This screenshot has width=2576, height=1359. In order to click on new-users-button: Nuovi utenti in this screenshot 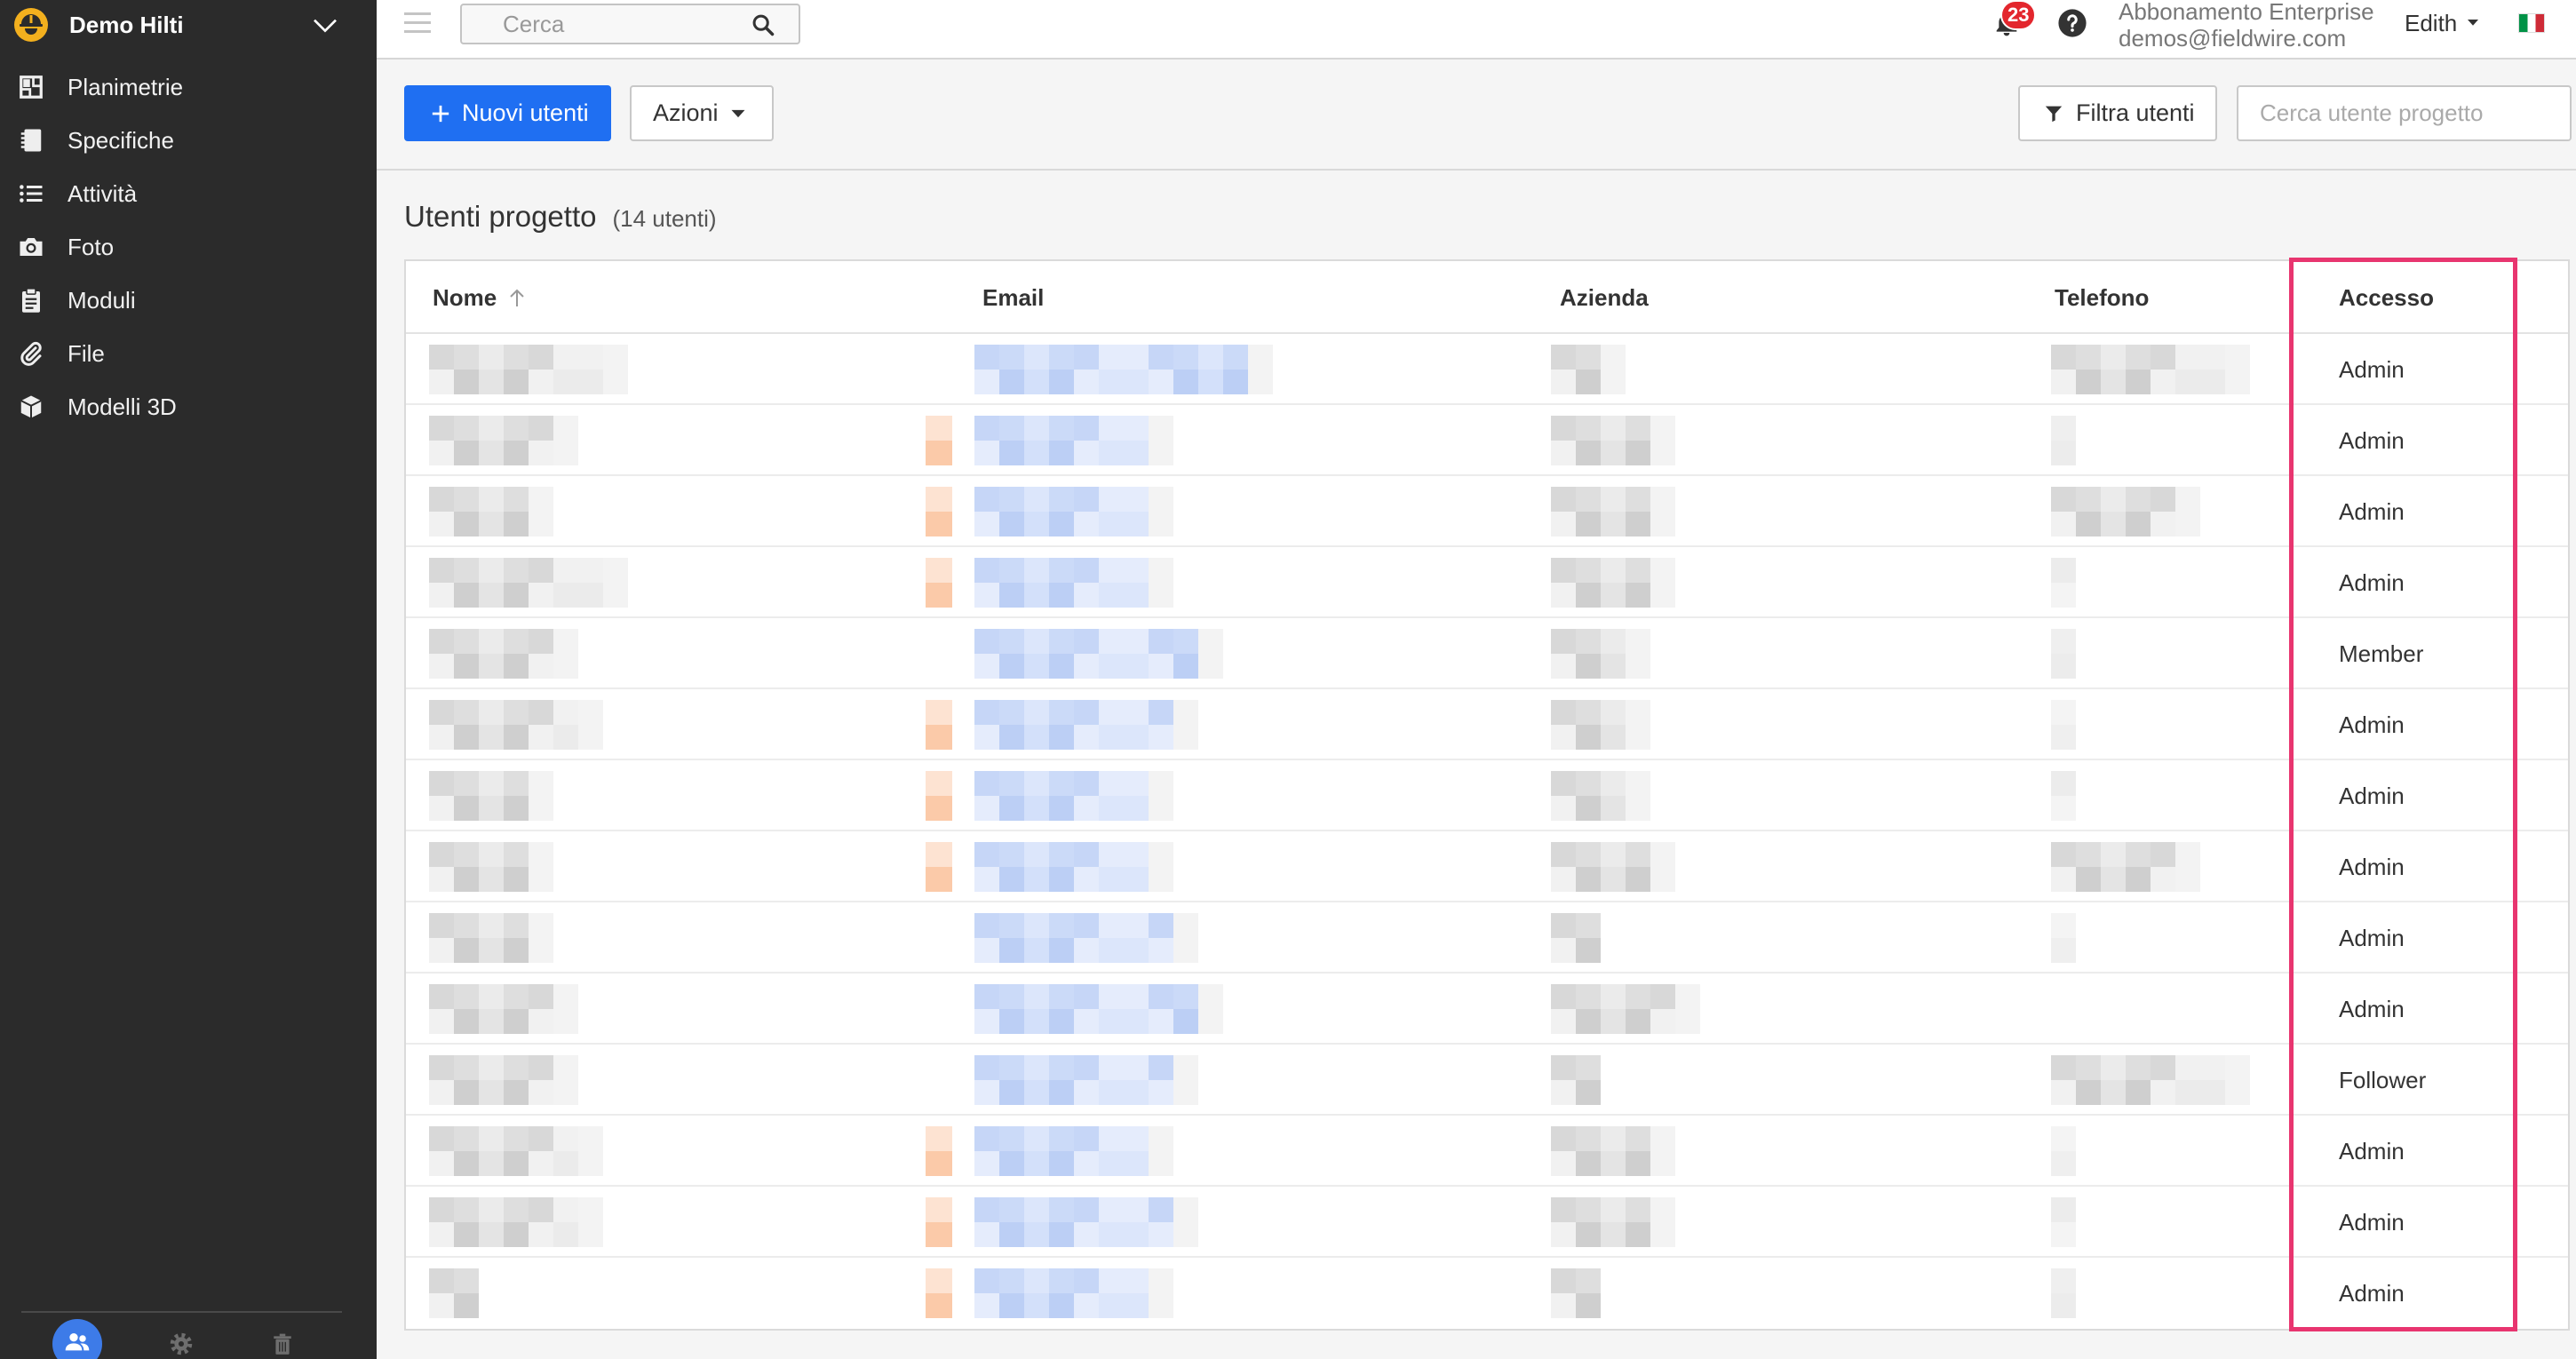, I will do `click(507, 113)`.